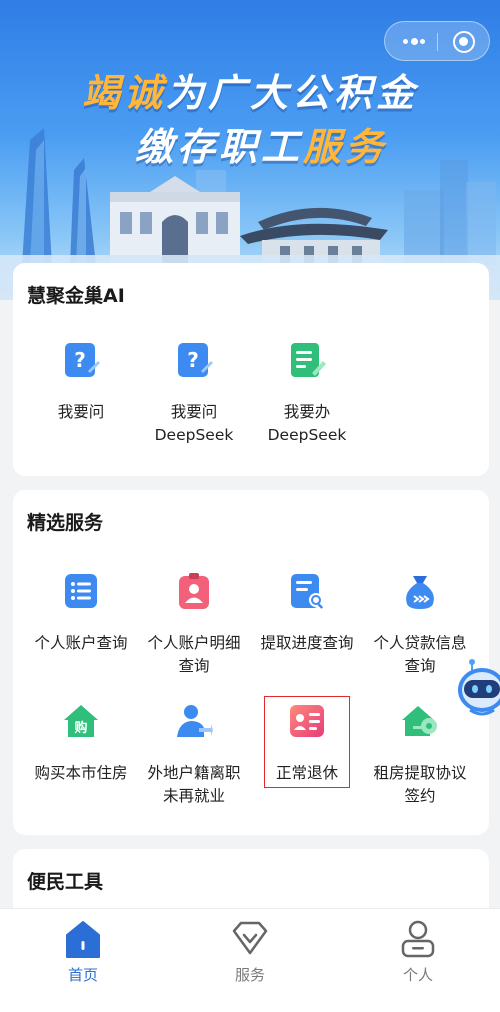  I want to click on ai-item-ask: ? 我要问, so click(81, 386).